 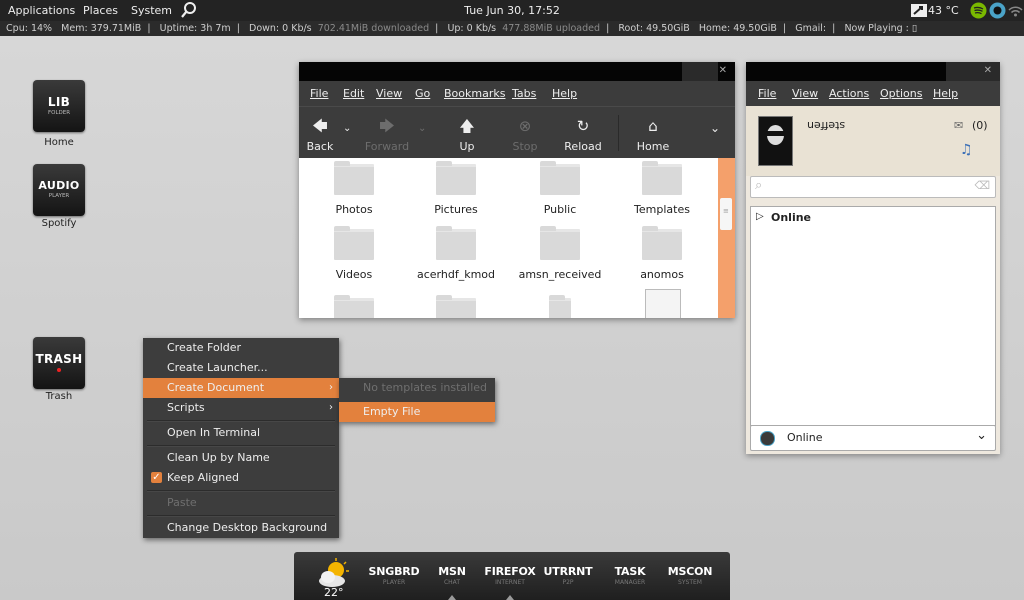 What do you see at coordinates (178, 28) in the screenshot?
I see `uptime-label: Uptime:` at bounding box center [178, 28].